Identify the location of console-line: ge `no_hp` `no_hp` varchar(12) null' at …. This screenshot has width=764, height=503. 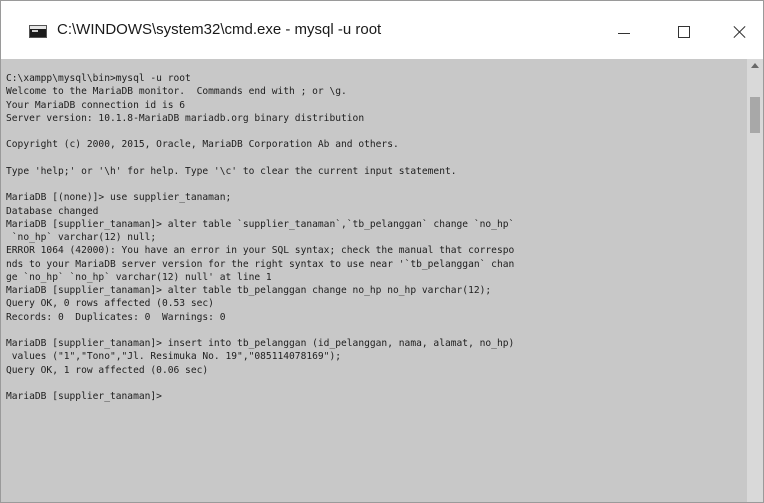
(139, 277).